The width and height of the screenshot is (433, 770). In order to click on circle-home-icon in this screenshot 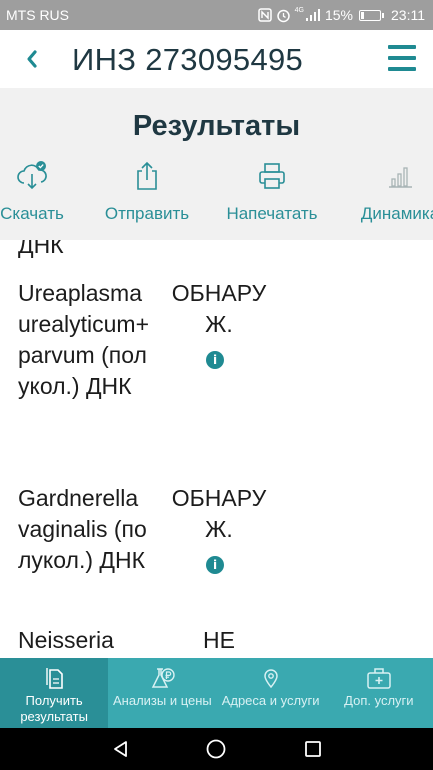, I will do `click(216, 749)`.